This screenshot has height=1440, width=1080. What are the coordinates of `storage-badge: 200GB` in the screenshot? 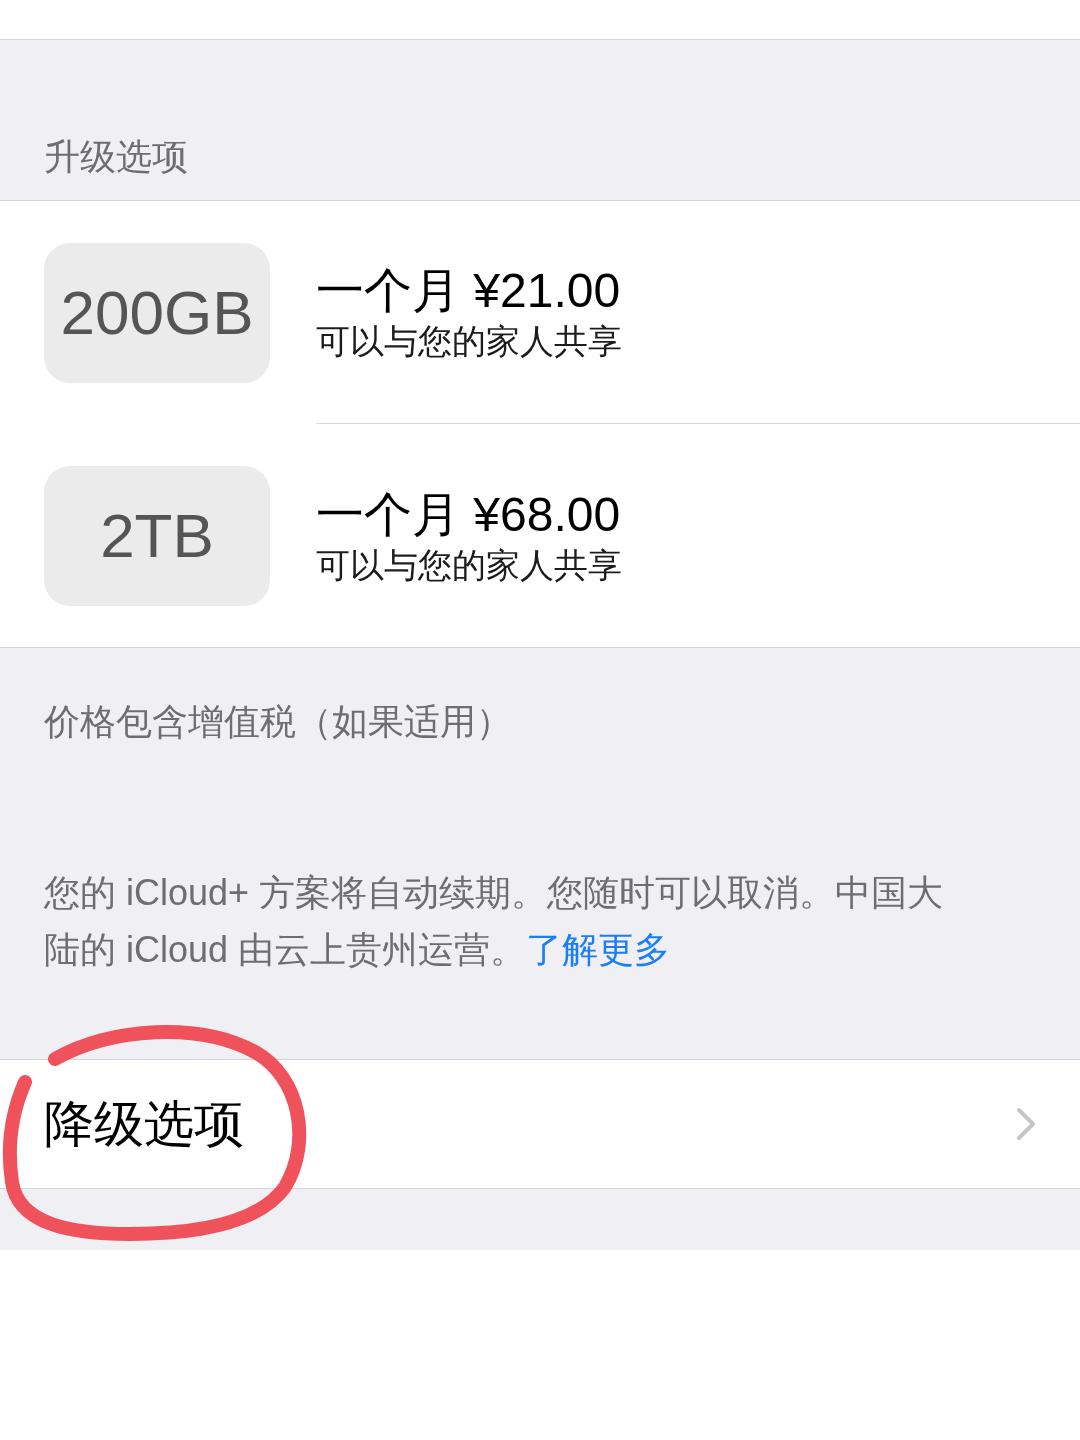 It's located at (157, 312).